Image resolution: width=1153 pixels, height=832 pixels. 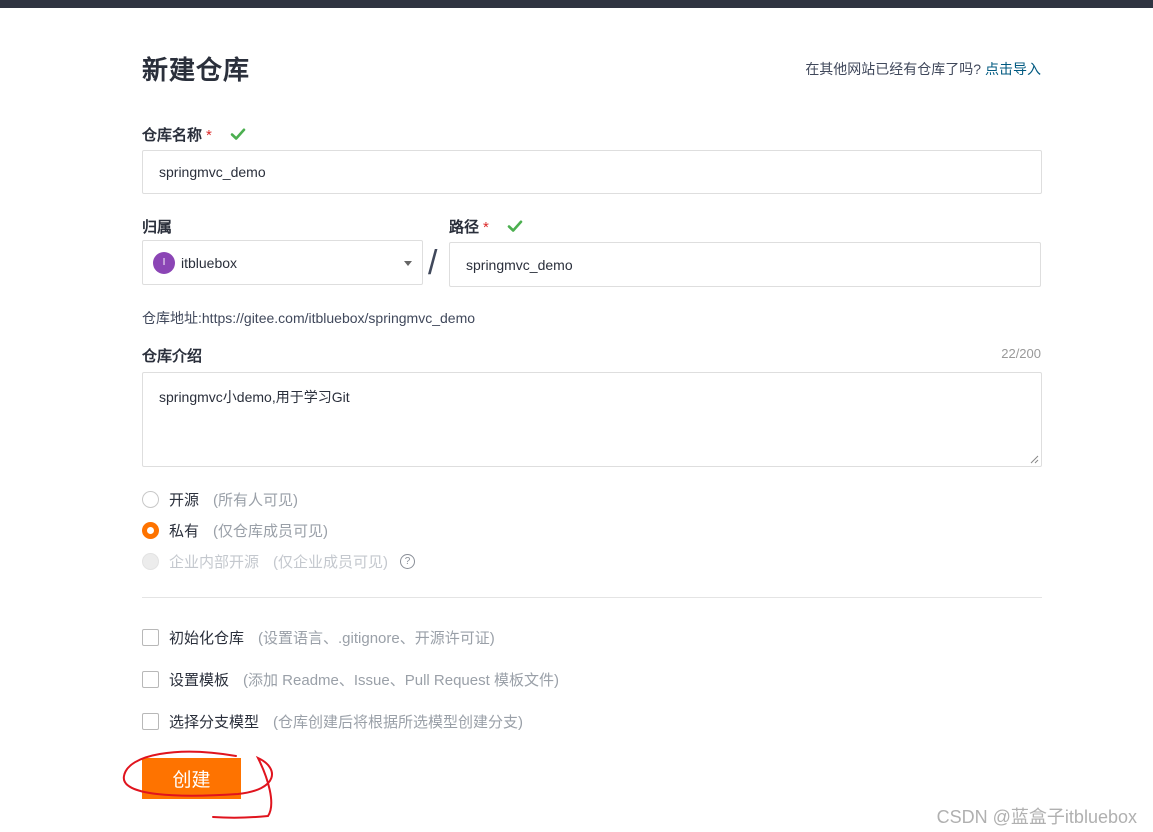 I want to click on create-button: 创建, so click(x=191, y=778).